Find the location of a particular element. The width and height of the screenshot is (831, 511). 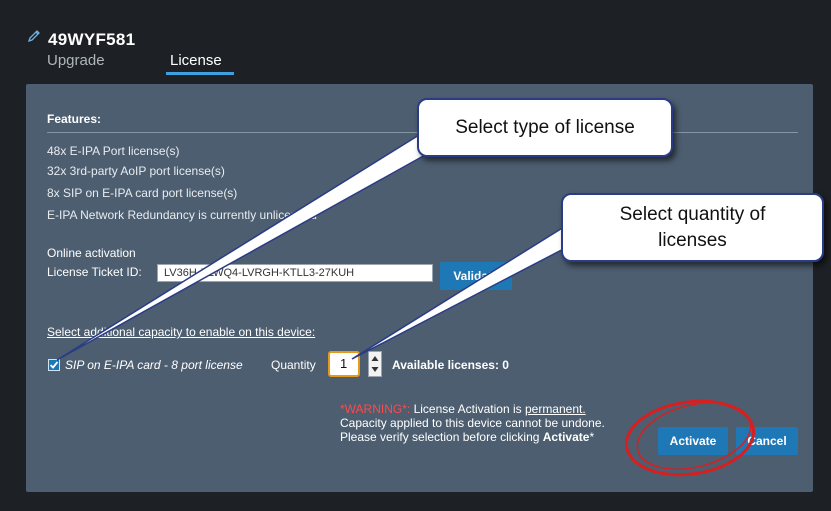

tab-license: License is located at coordinates (196, 60).